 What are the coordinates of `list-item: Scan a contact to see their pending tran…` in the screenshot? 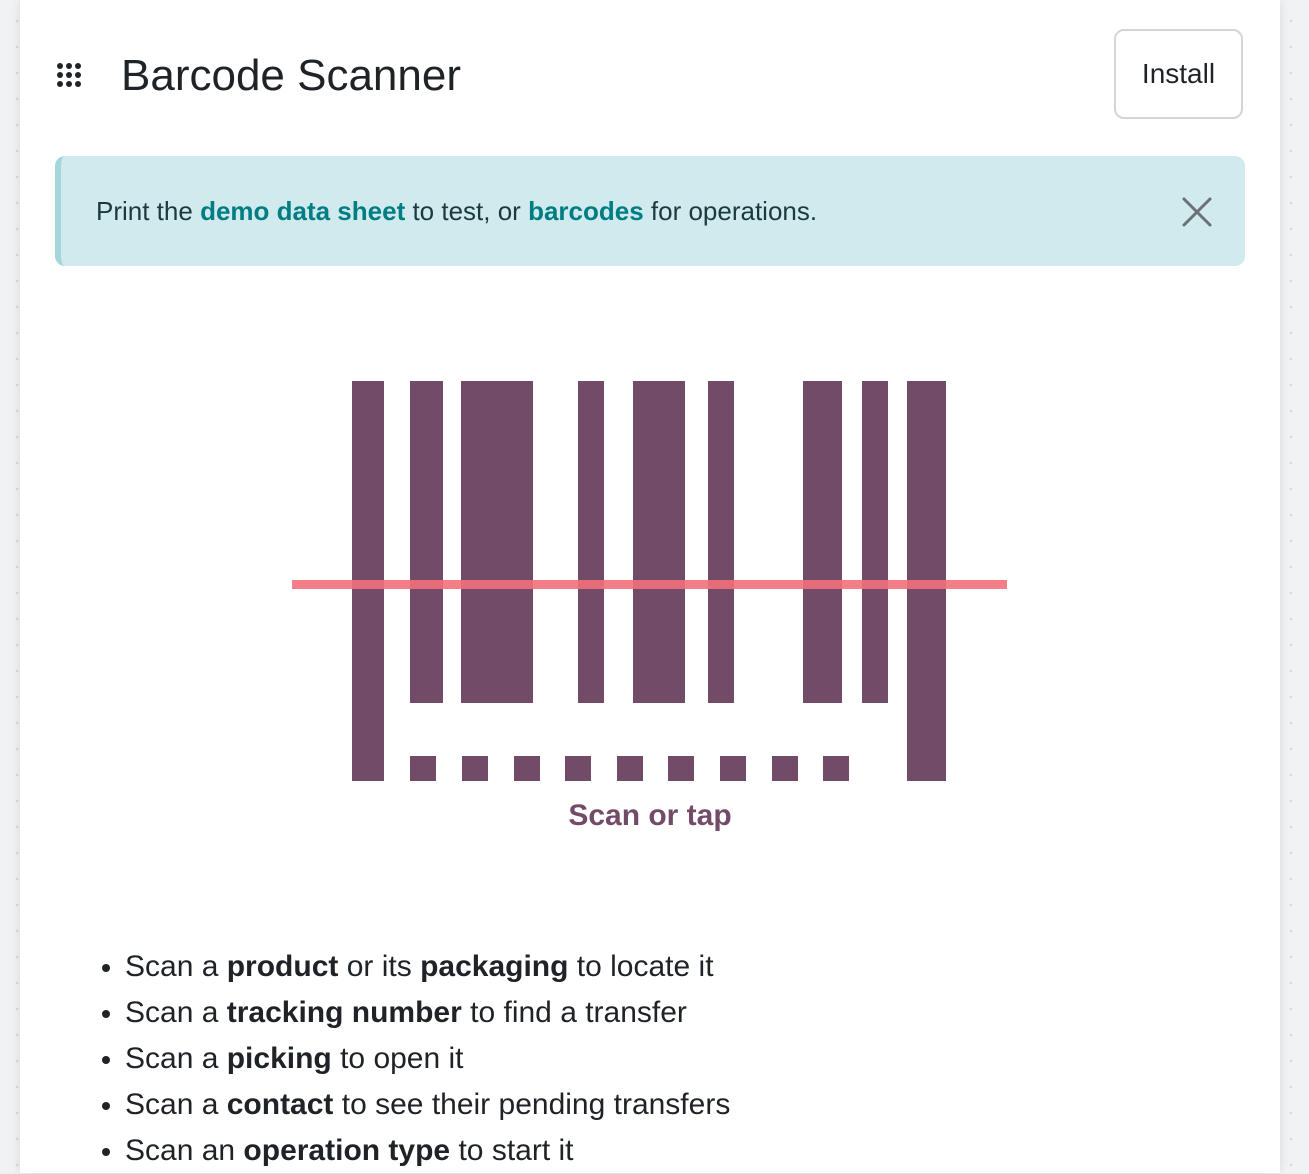 It's located at (427, 1105).